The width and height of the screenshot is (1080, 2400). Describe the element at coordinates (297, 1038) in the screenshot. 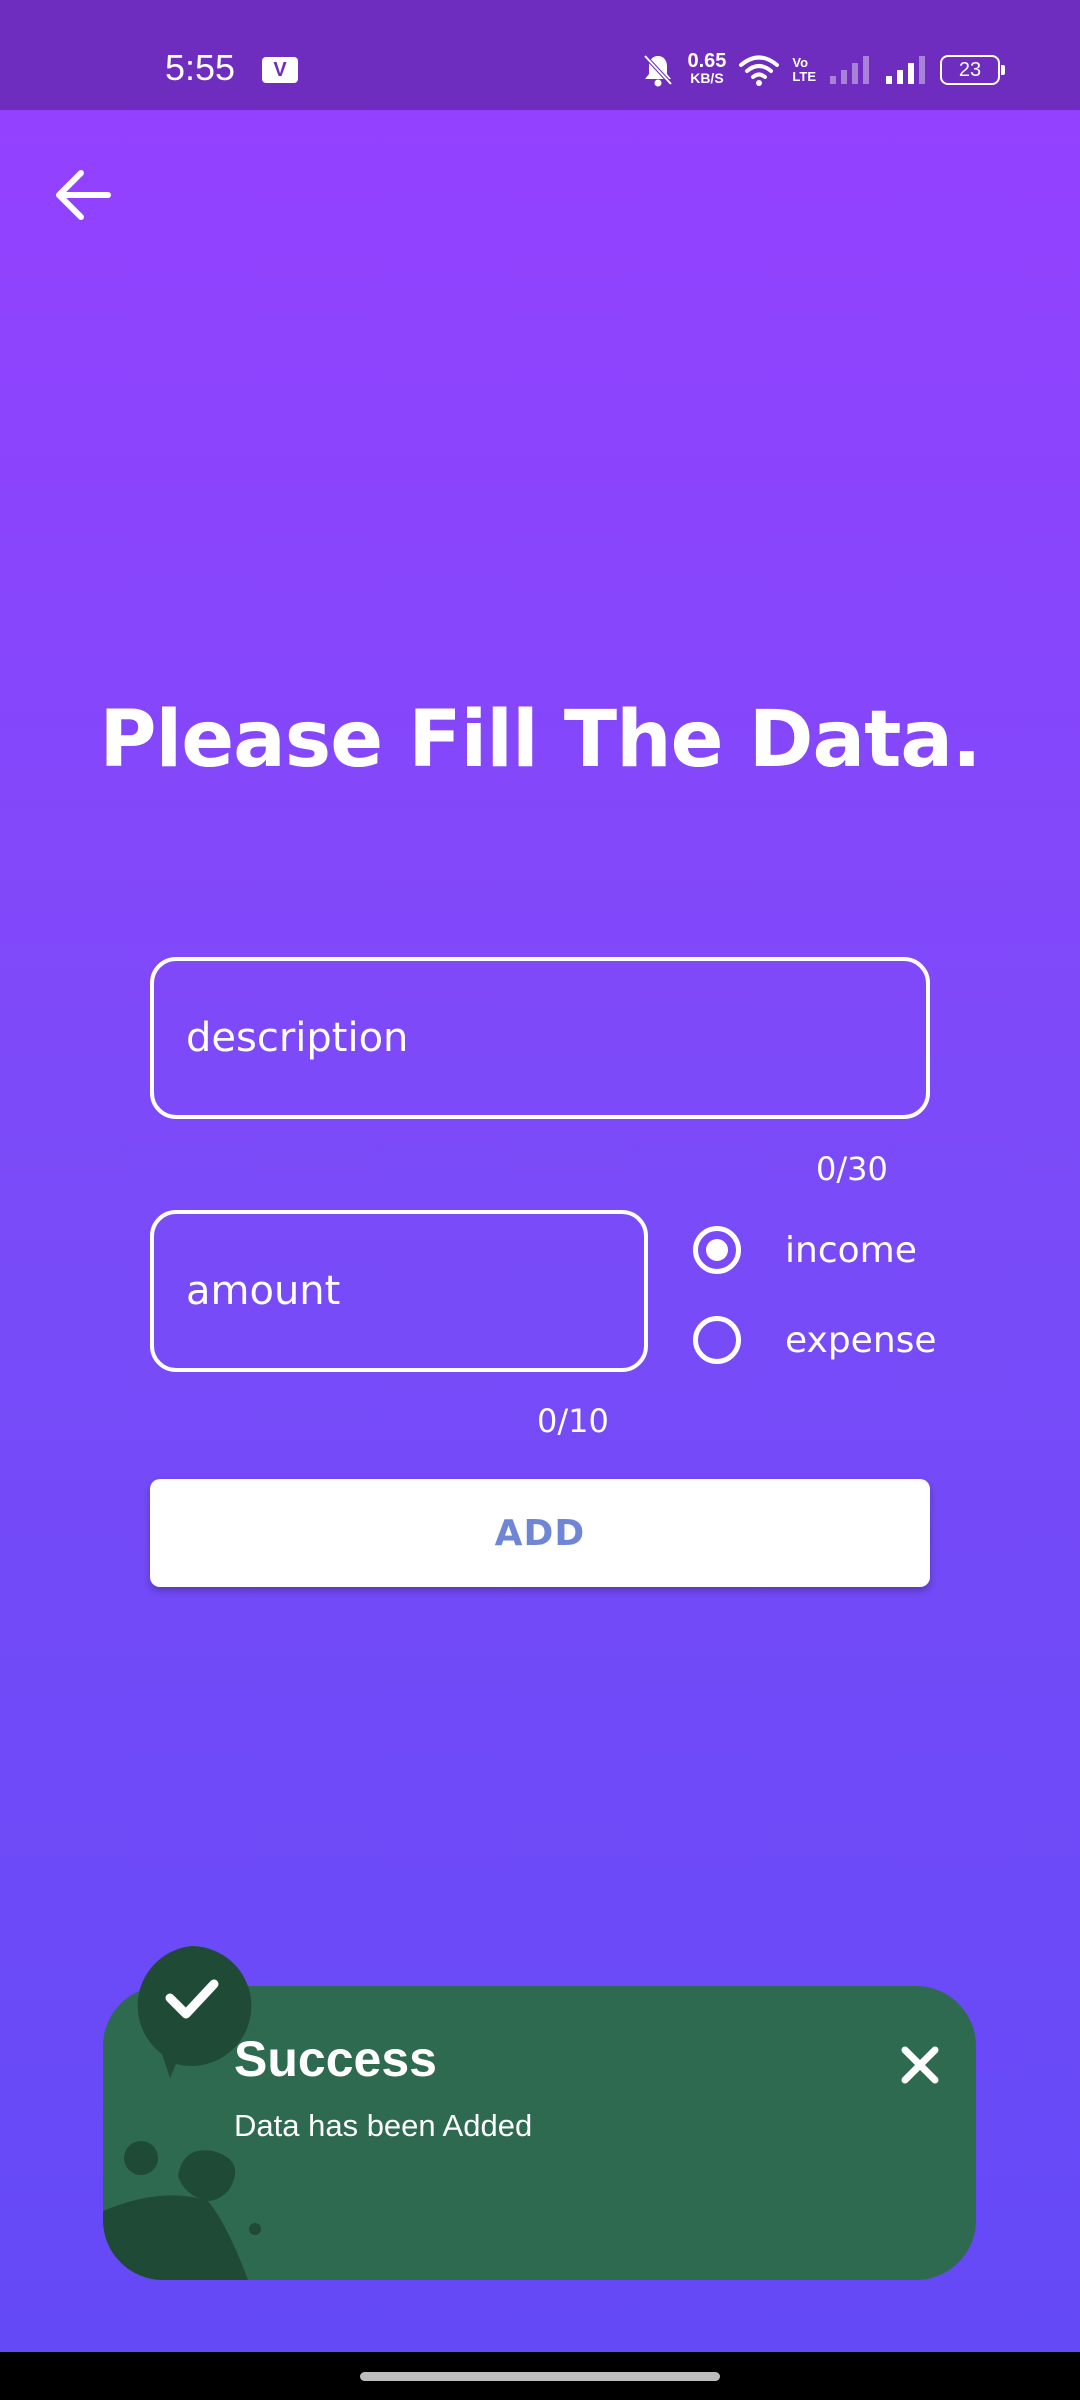

I see `description-placeholder: description` at that location.